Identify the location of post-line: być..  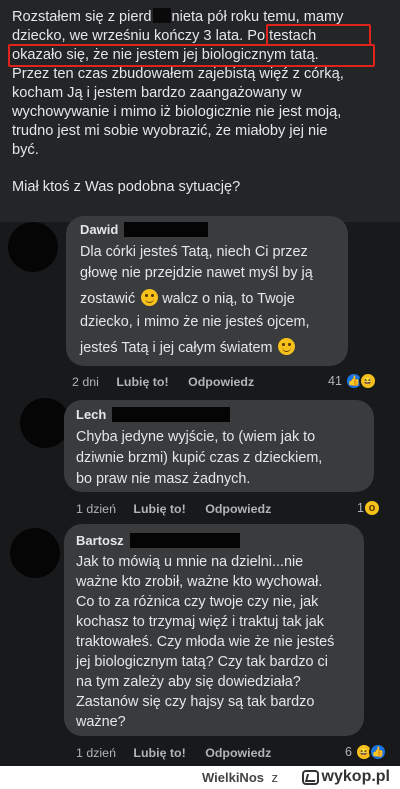
(25, 150).